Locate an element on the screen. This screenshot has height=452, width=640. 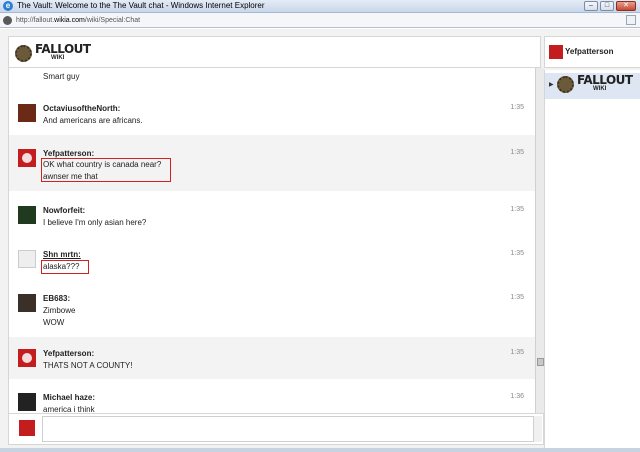
message-text: THATS NOT A COUNTY! is located at coordinates (88, 365).